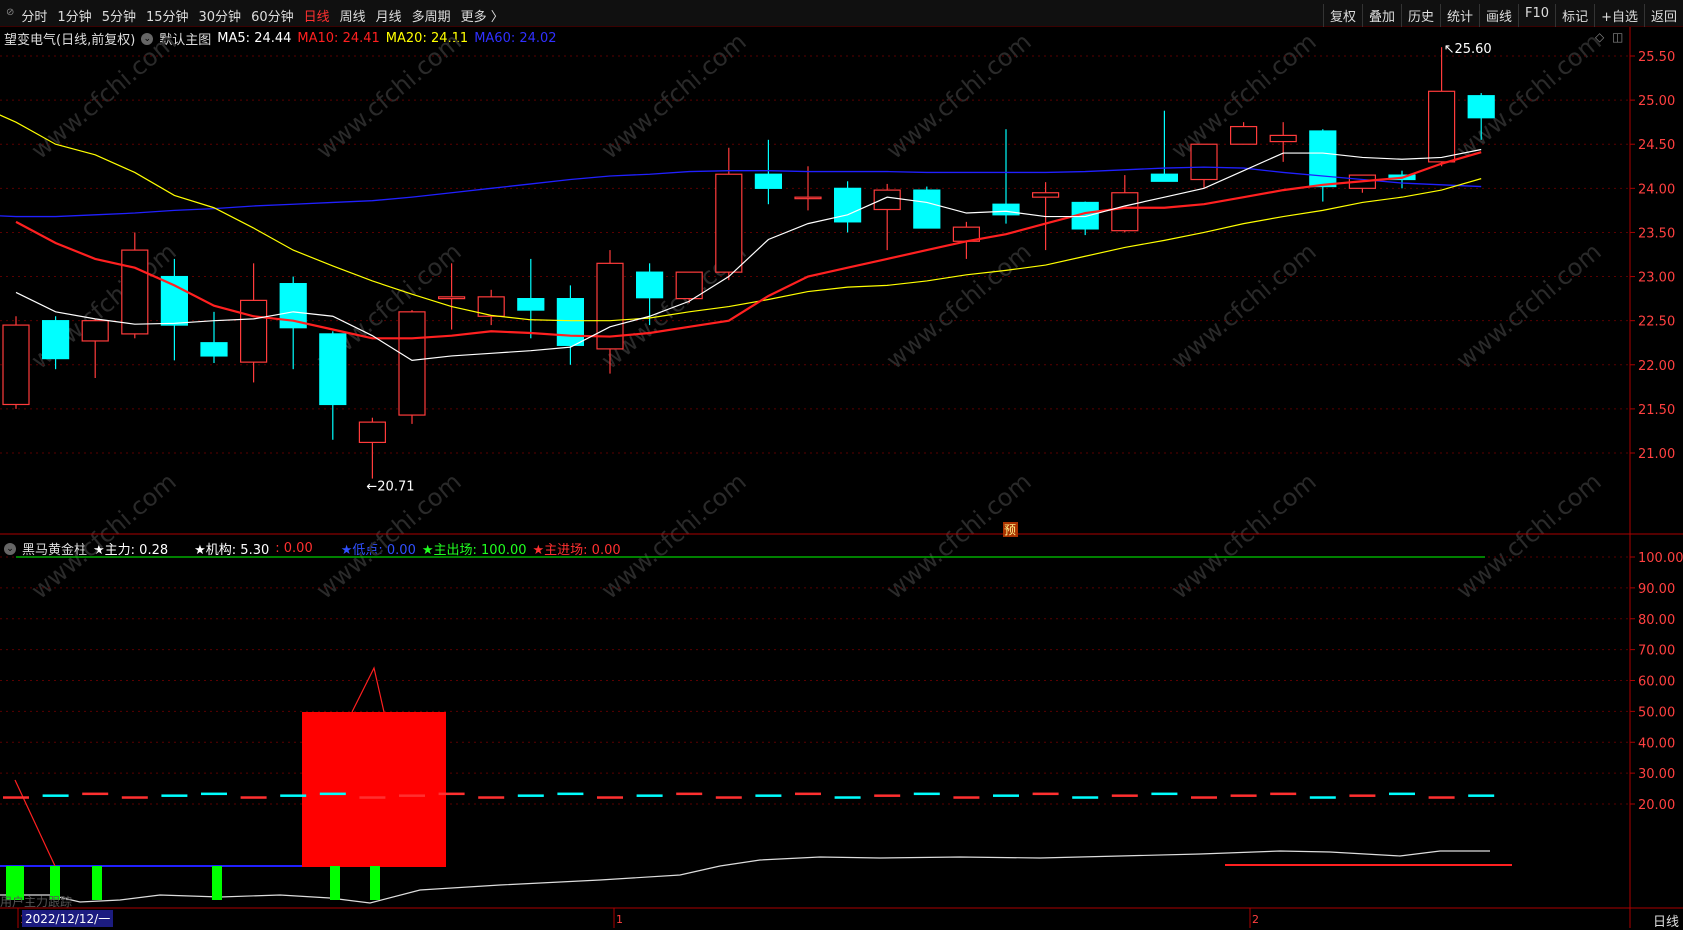 This screenshot has height=930, width=1683. What do you see at coordinates (1656, 743) in the screenshot?
I see `sub-label: 40.00` at bounding box center [1656, 743].